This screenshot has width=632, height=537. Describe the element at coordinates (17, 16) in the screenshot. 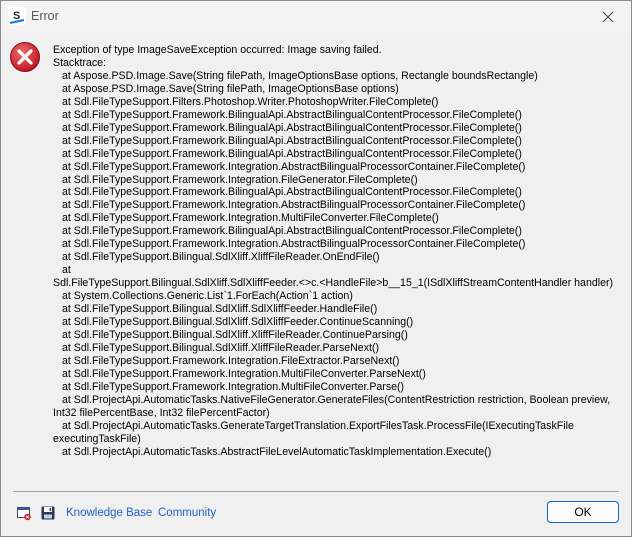

I see `trados-app-icon: S` at that location.